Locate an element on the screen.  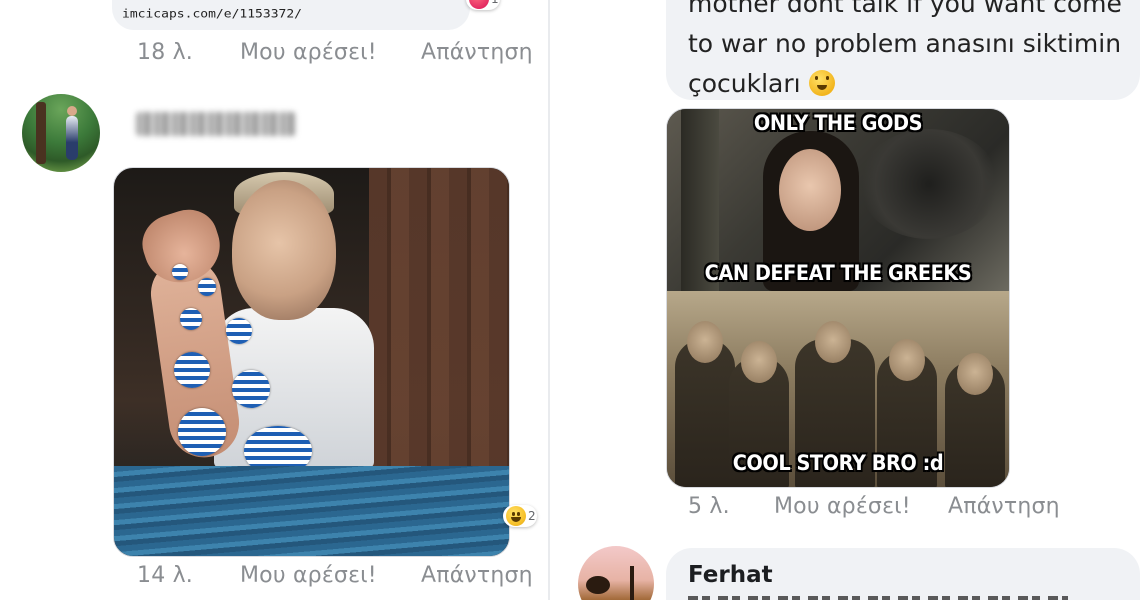
comment-bubble: Ferhat is located at coordinates (903, 574).